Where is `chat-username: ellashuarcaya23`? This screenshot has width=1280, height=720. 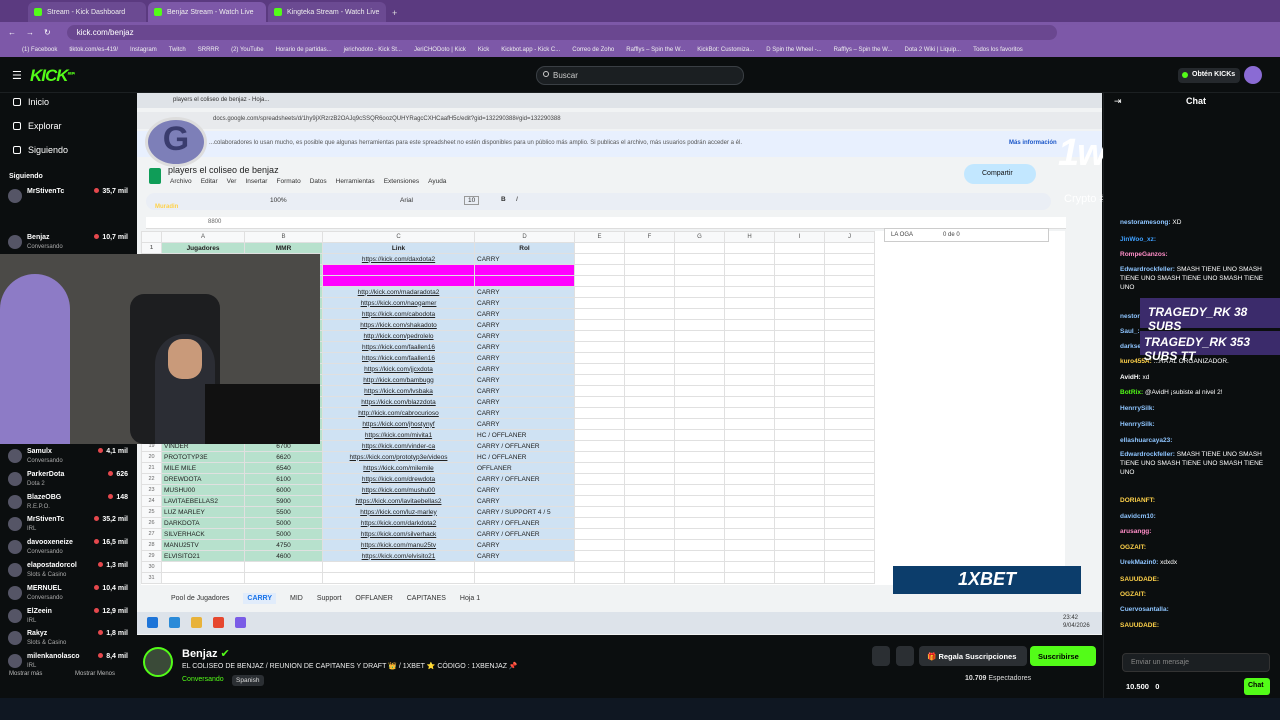
chat-username: ellashuarcaya23 is located at coordinates (1145, 440).